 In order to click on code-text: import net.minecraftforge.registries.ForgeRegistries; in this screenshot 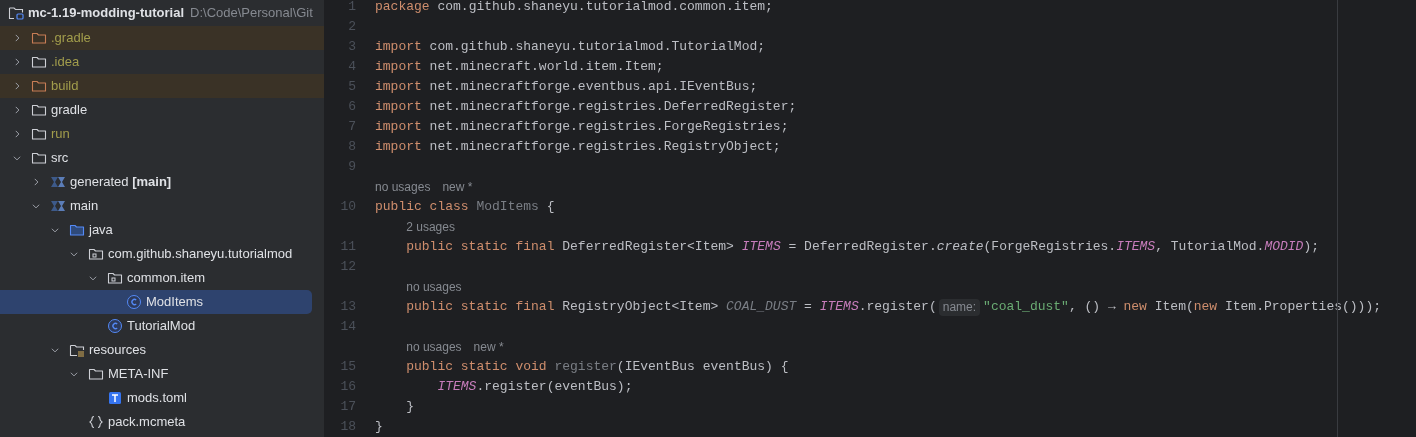, I will do `click(582, 127)`.